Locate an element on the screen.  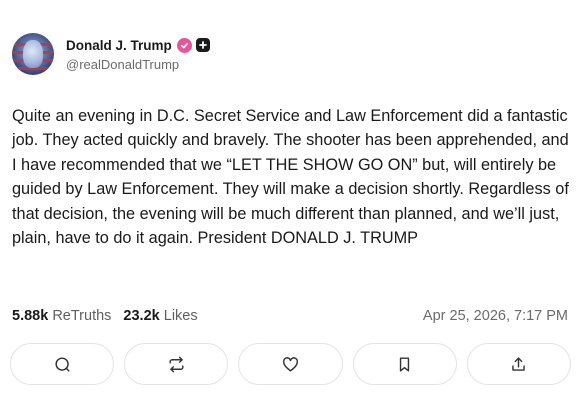
name-row: Donald J. Trump is located at coordinates (138, 45).